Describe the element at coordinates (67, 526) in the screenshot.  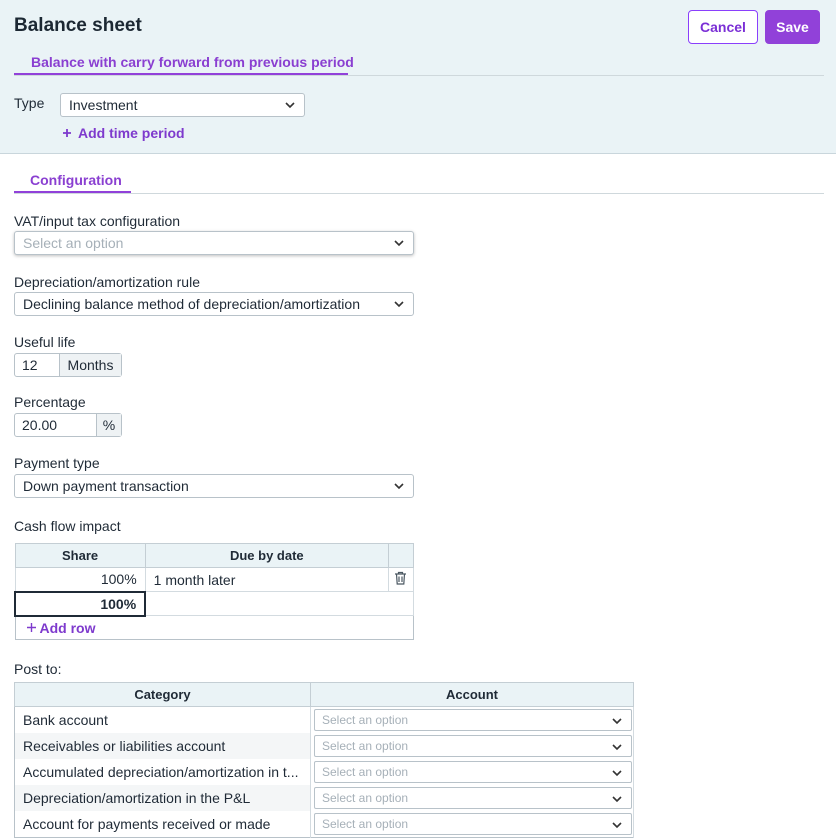
I see `cash-flow-label: Cash flow impact` at that location.